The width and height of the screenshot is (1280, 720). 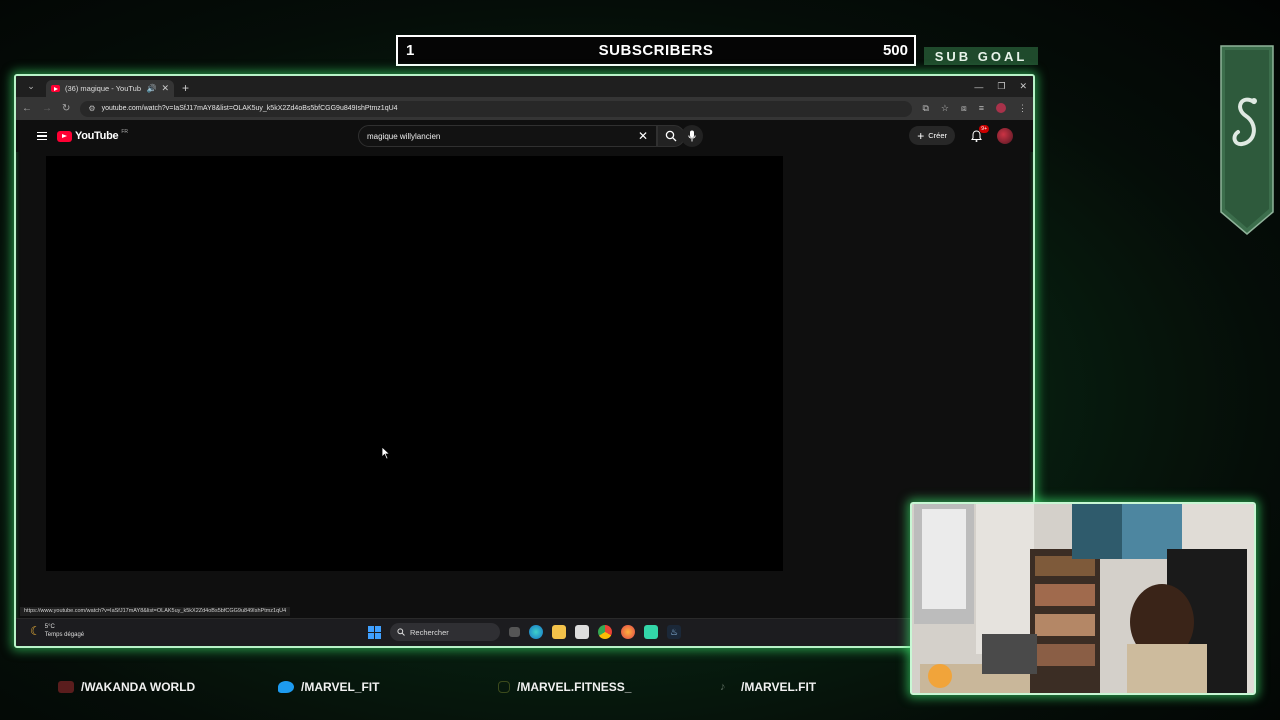 What do you see at coordinates (921, 135) in the screenshot?
I see `plus-icon: +` at bounding box center [921, 135].